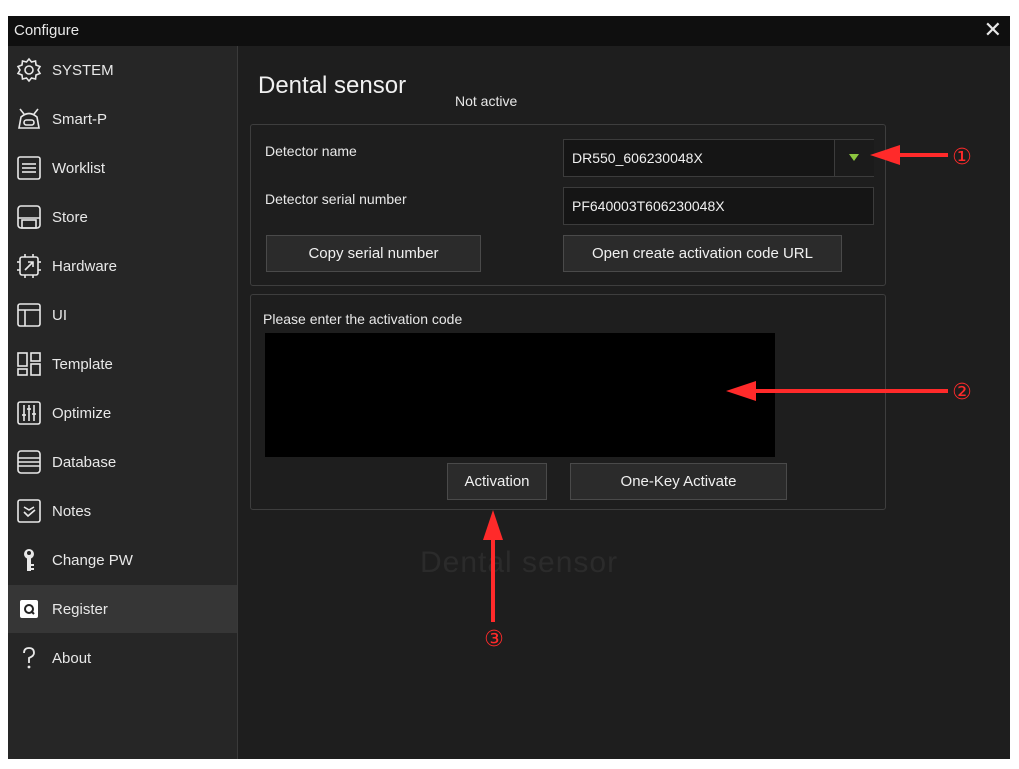  What do you see at coordinates (494, 639) in the screenshot?
I see `annotation-marker-3: ③` at bounding box center [494, 639].